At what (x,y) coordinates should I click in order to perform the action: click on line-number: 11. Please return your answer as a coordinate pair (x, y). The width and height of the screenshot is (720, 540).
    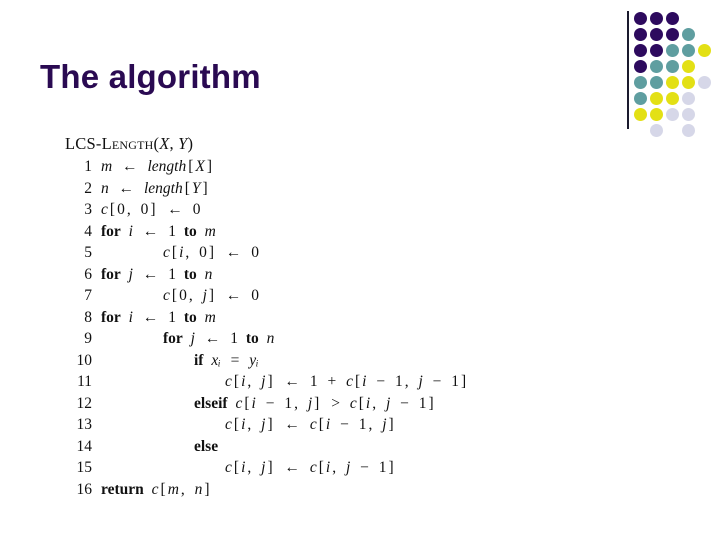
    Looking at the image, I should click on (84, 381).